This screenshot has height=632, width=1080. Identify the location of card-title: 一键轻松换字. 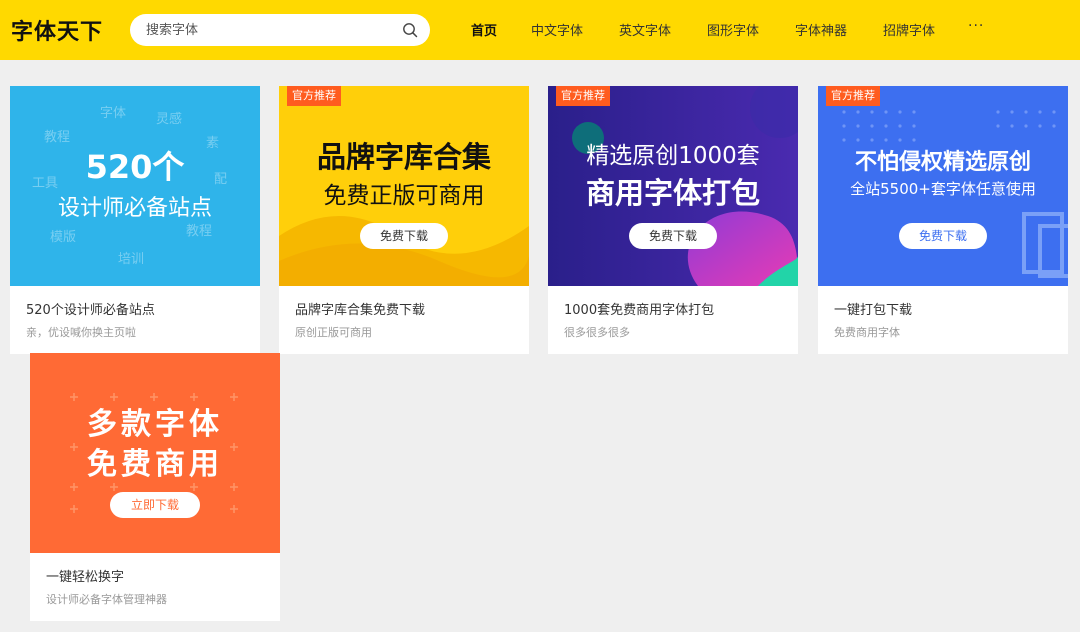
(85, 575).